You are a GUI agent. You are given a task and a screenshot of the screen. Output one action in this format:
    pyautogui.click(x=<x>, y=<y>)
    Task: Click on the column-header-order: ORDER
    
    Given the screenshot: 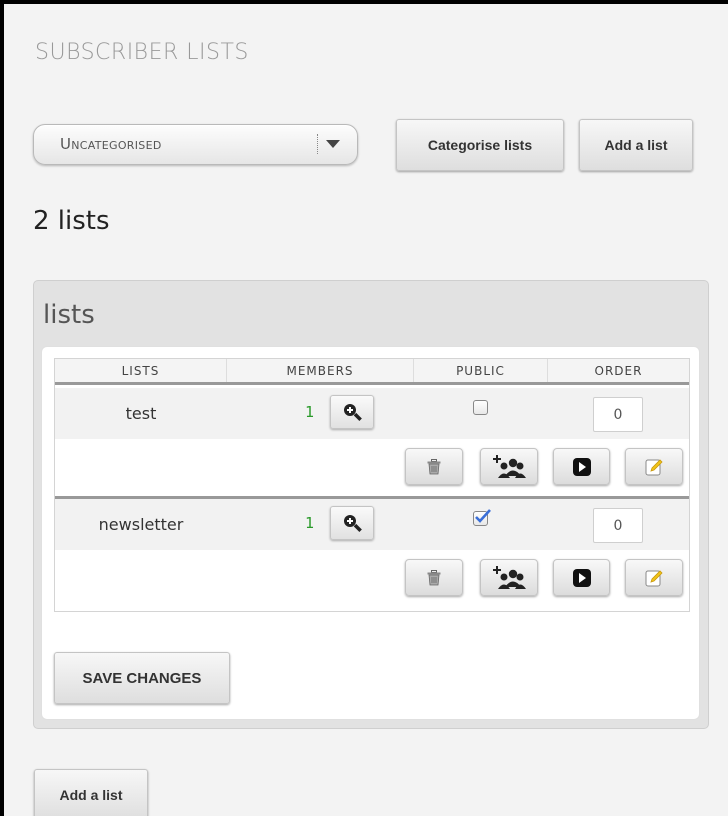 What is the action you would take?
    pyautogui.click(x=618, y=370)
    